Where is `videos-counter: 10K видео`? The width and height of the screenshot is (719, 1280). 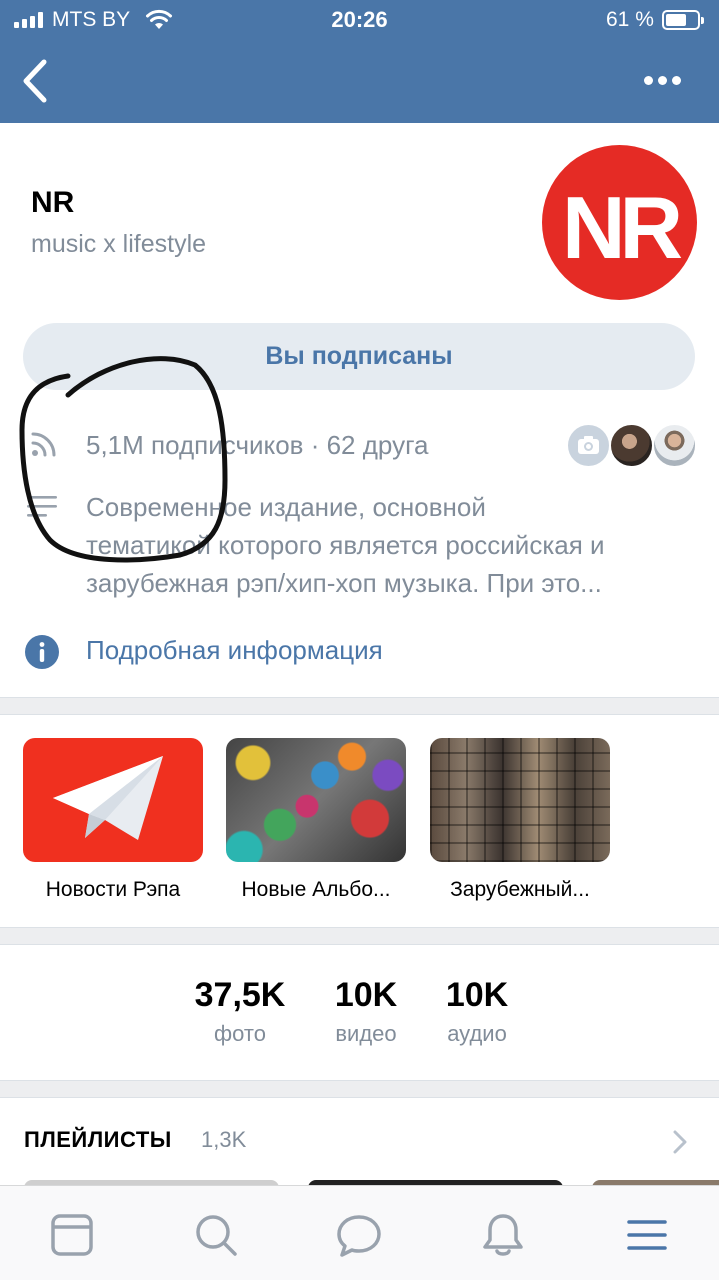 videos-counter: 10K видео is located at coordinates (366, 1011).